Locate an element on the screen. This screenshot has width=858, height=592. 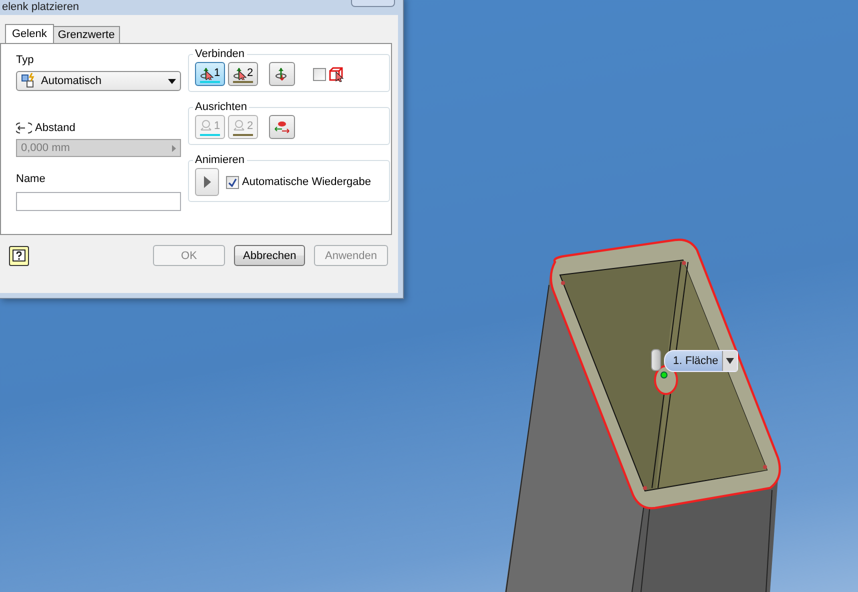
play-button is located at coordinates (207, 182).